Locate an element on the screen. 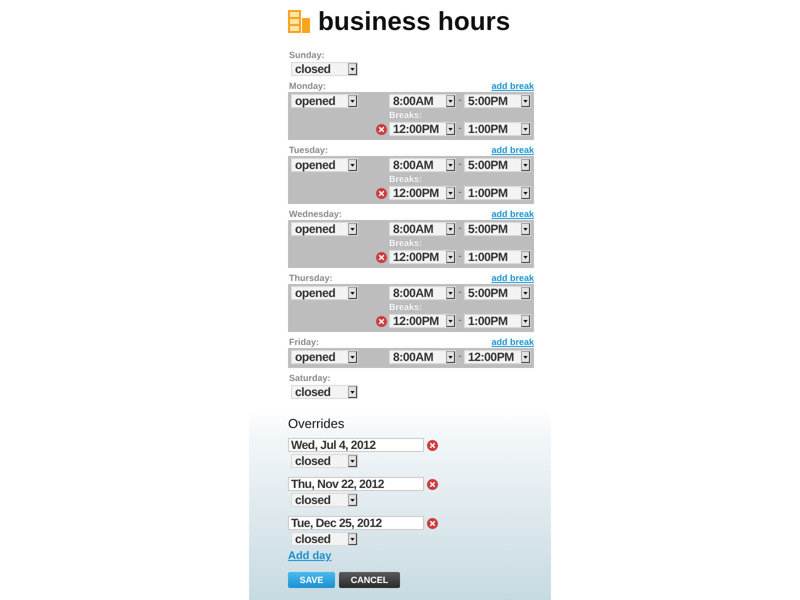 The width and height of the screenshot is (800, 600). date-field: Thu, Nov 22, 2012 is located at coordinates (356, 484).